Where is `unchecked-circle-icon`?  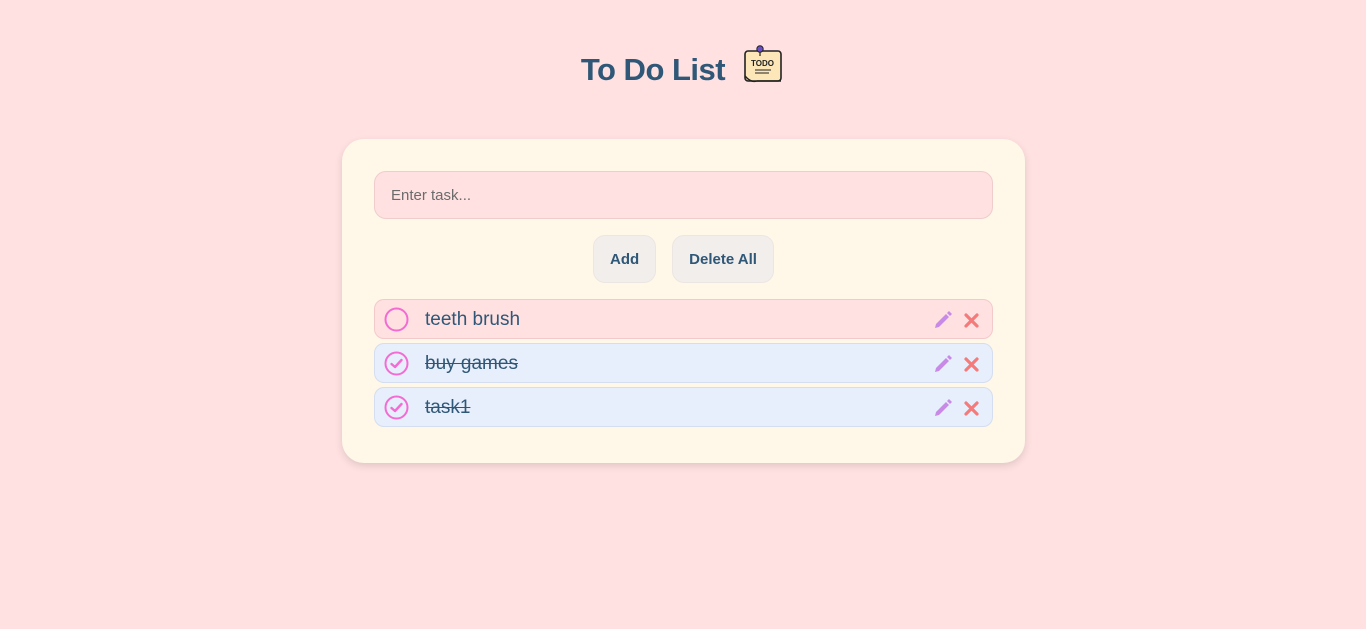
unchecked-circle-icon is located at coordinates (396, 319).